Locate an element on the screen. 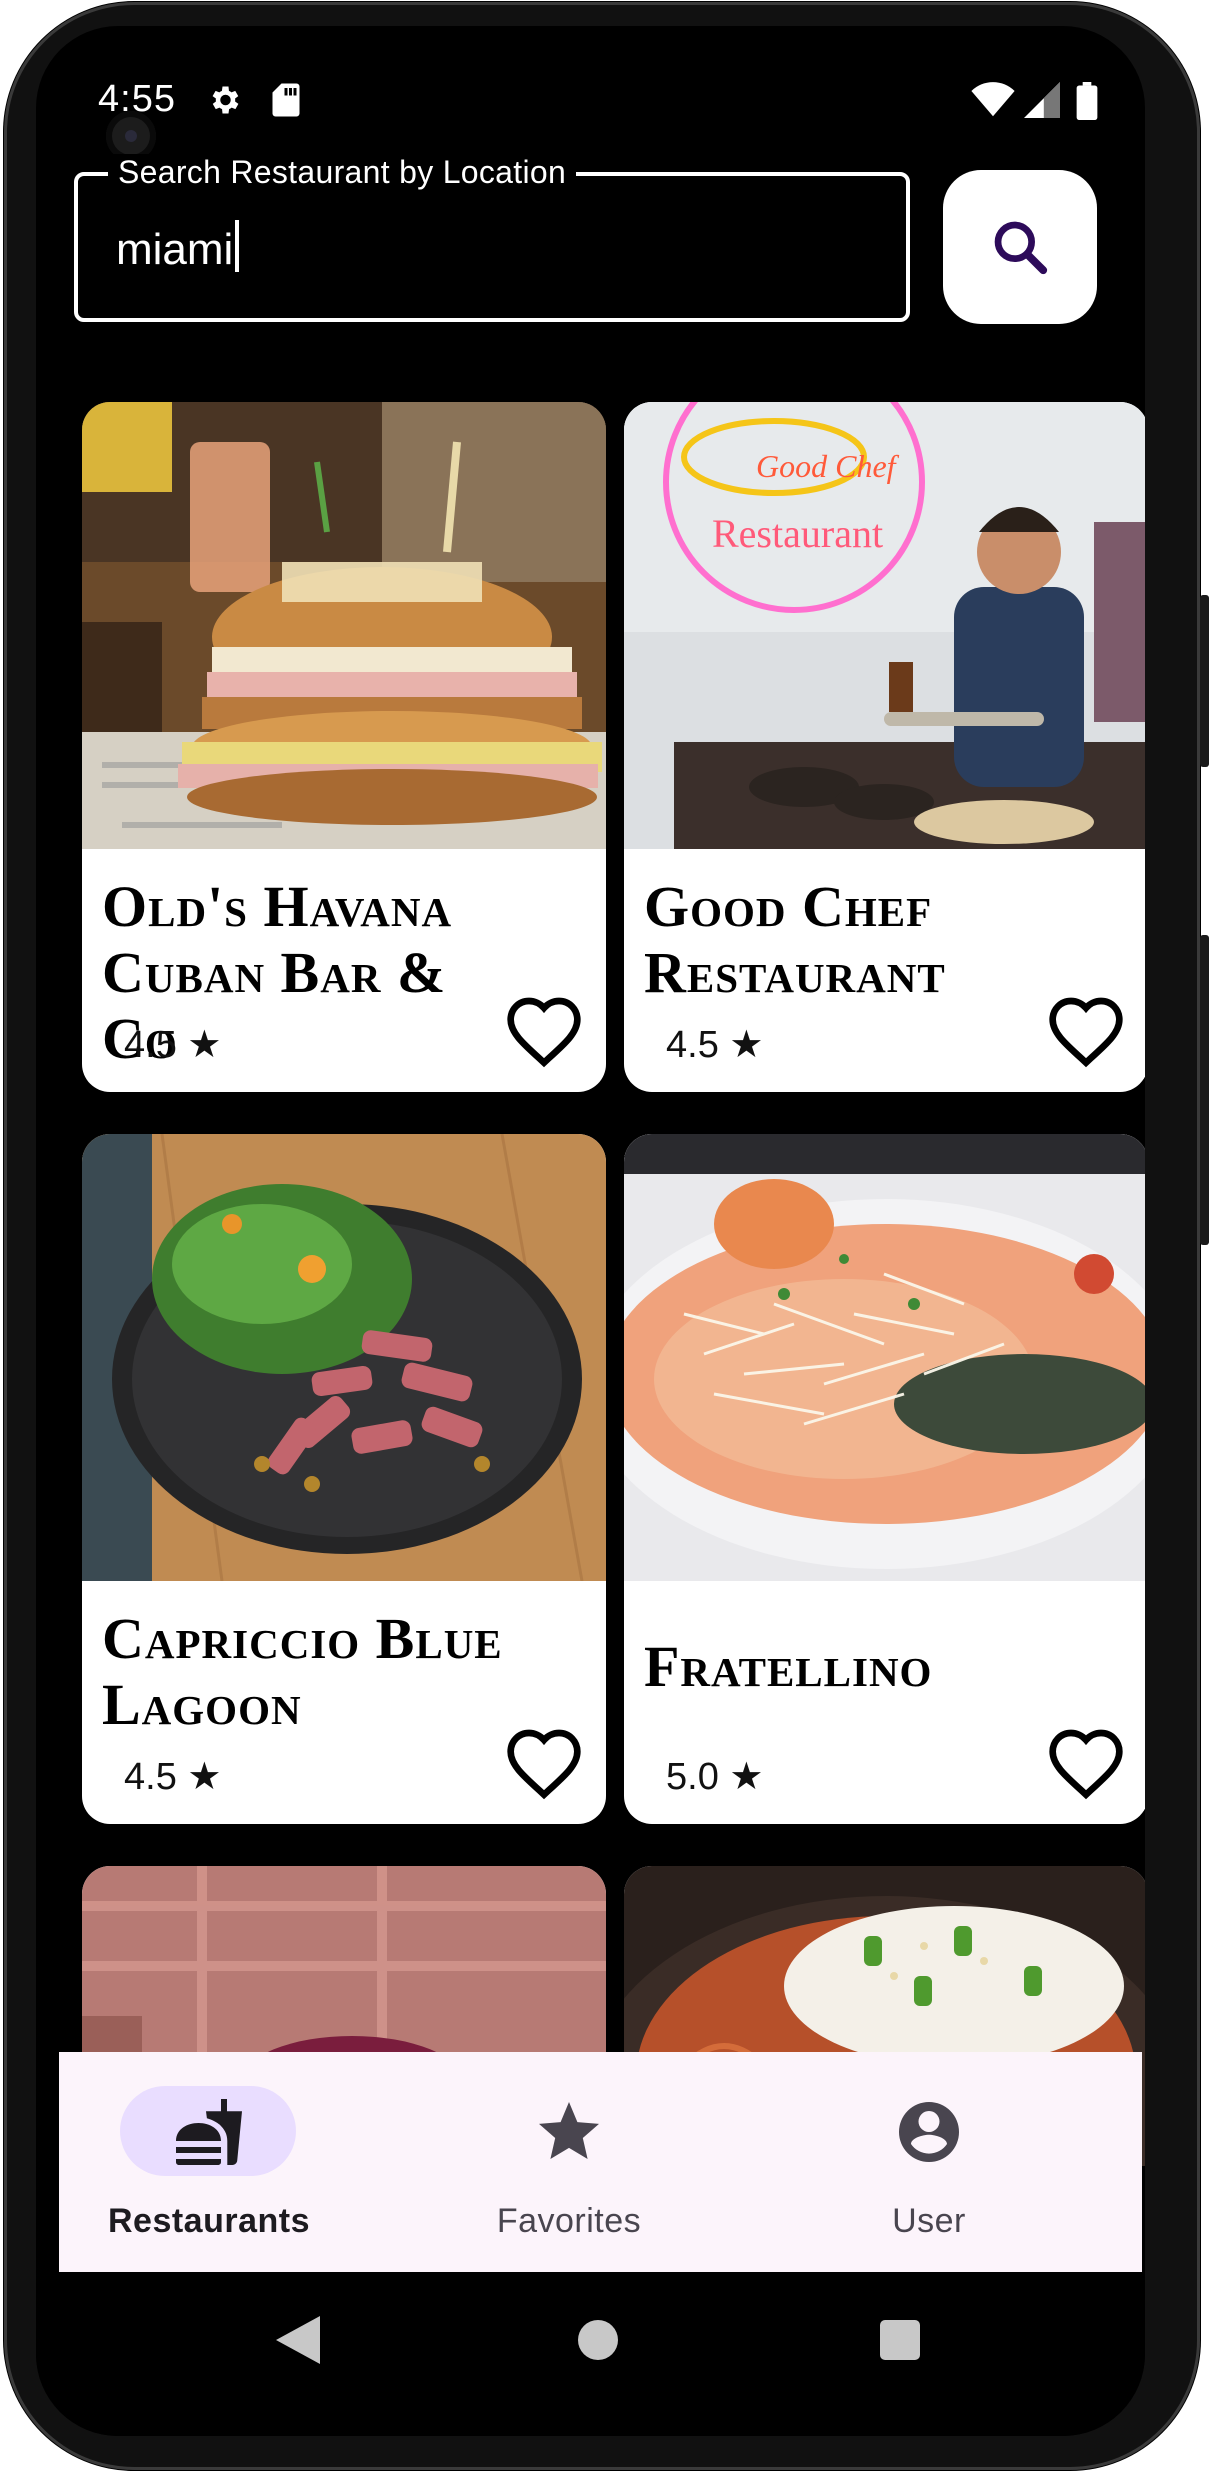  restaurant-card: Capriccio Blue Lagoon 4.5 ★ is located at coordinates (344, 1479).